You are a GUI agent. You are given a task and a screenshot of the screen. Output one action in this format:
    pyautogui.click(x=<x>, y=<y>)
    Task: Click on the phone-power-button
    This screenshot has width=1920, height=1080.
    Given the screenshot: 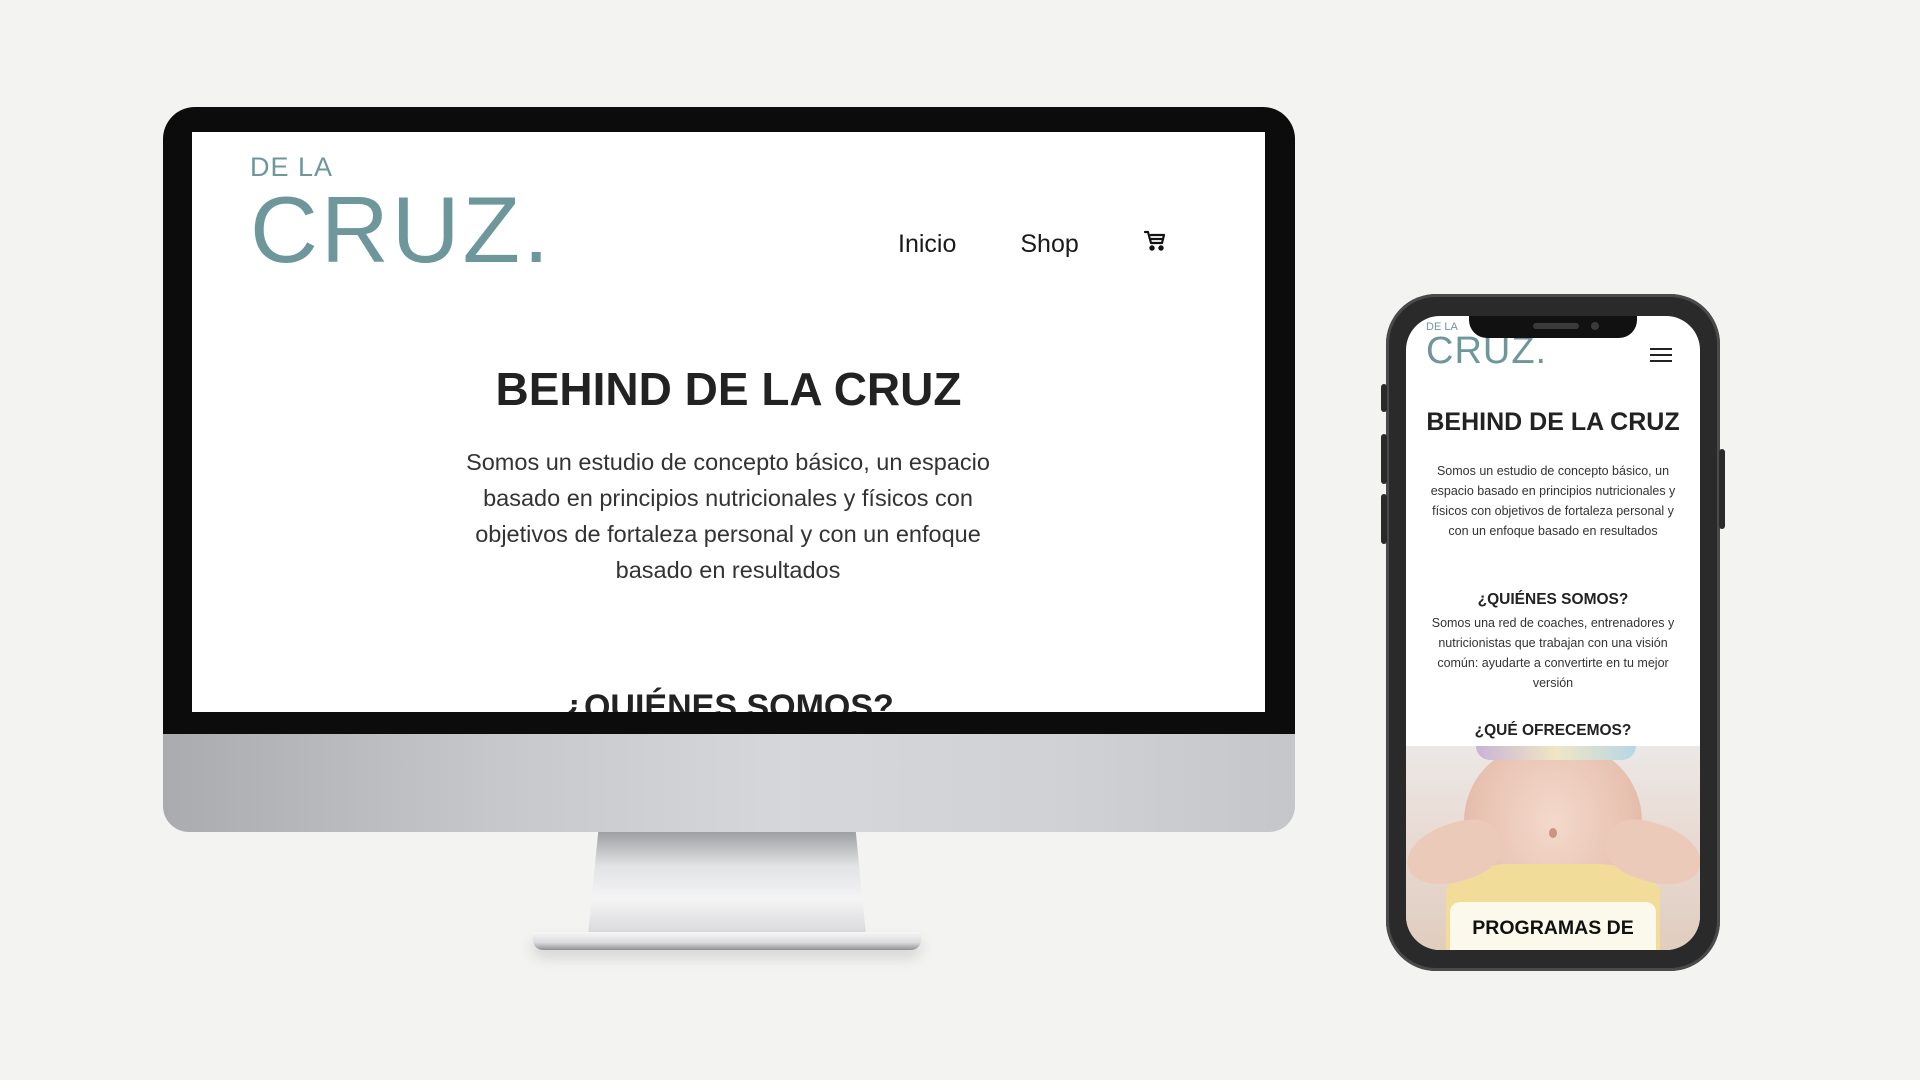 What is the action you would take?
    pyautogui.click(x=1722, y=489)
    